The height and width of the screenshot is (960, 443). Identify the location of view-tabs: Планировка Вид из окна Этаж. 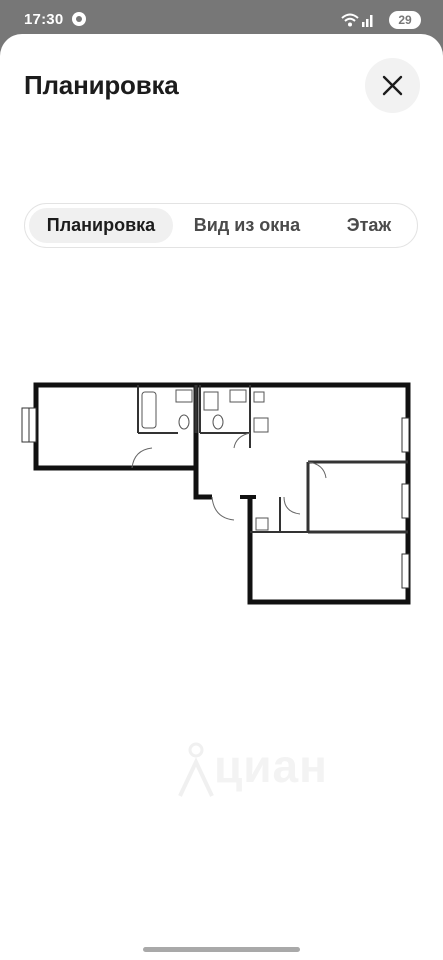
(221, 225).